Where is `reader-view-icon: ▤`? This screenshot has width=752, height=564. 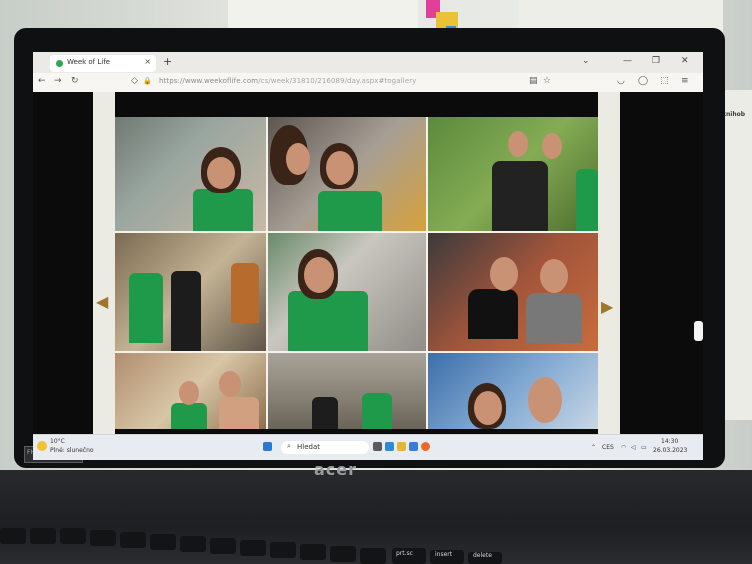
reader-view-icon: ▤ is located at coordinates (533, 81).